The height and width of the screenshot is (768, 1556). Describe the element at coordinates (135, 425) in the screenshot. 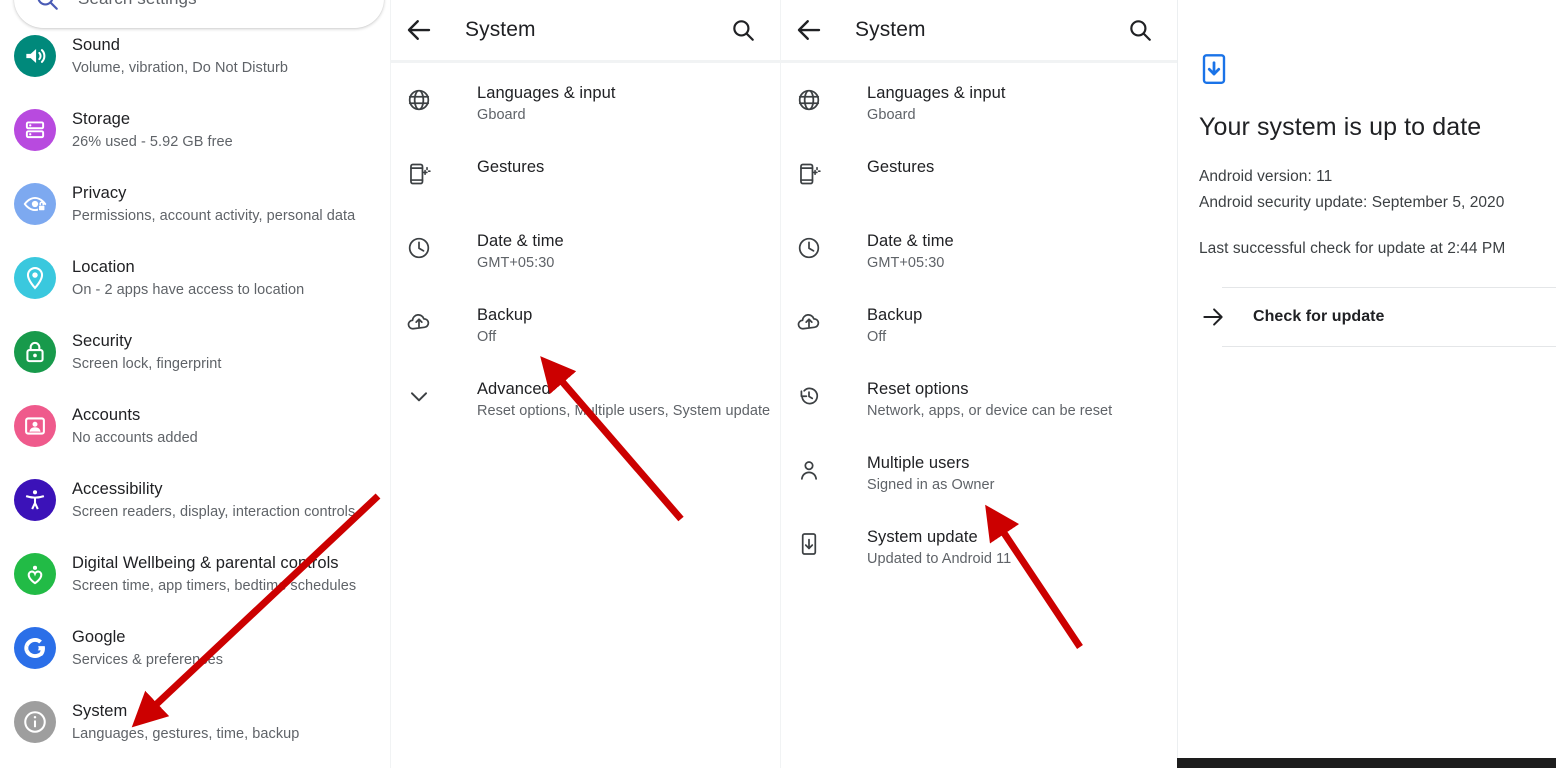

I see `settings-item-text: Accounts No accounts added` at that location.